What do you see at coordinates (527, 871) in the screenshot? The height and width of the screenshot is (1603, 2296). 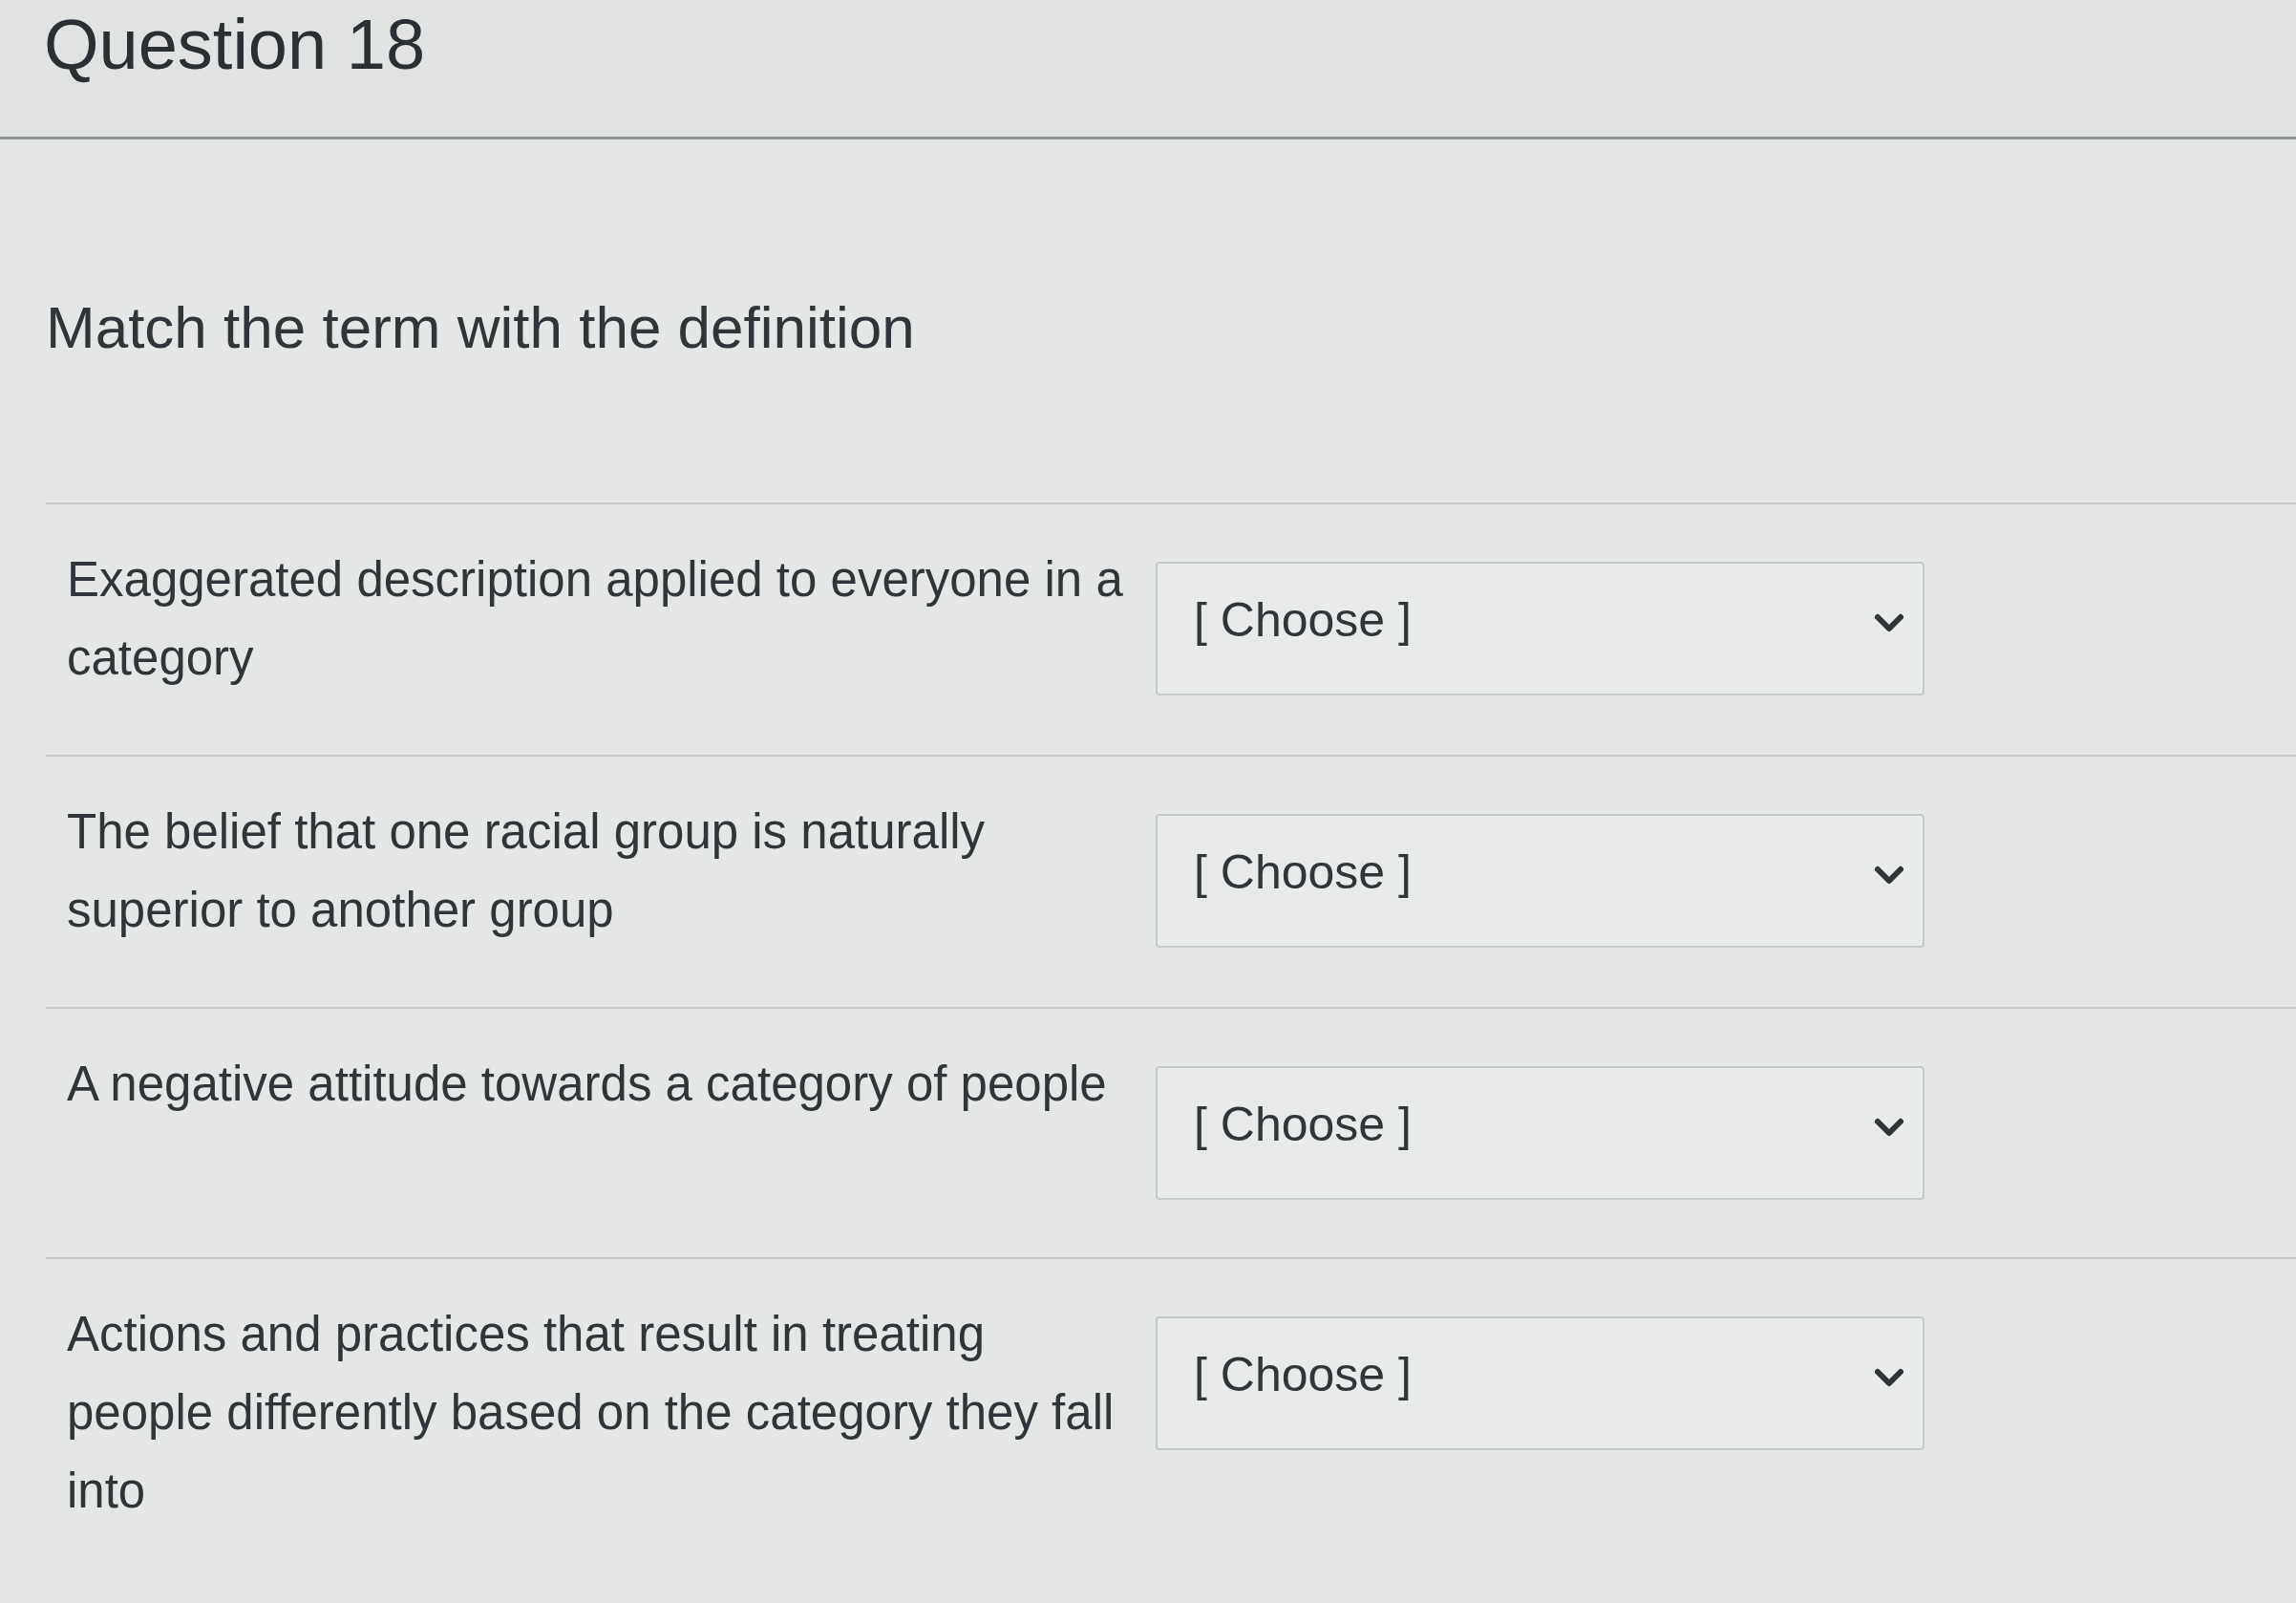 I see `match-term: The belief that one racial group is naturally superior to another group` at bounding box center [527, 871].